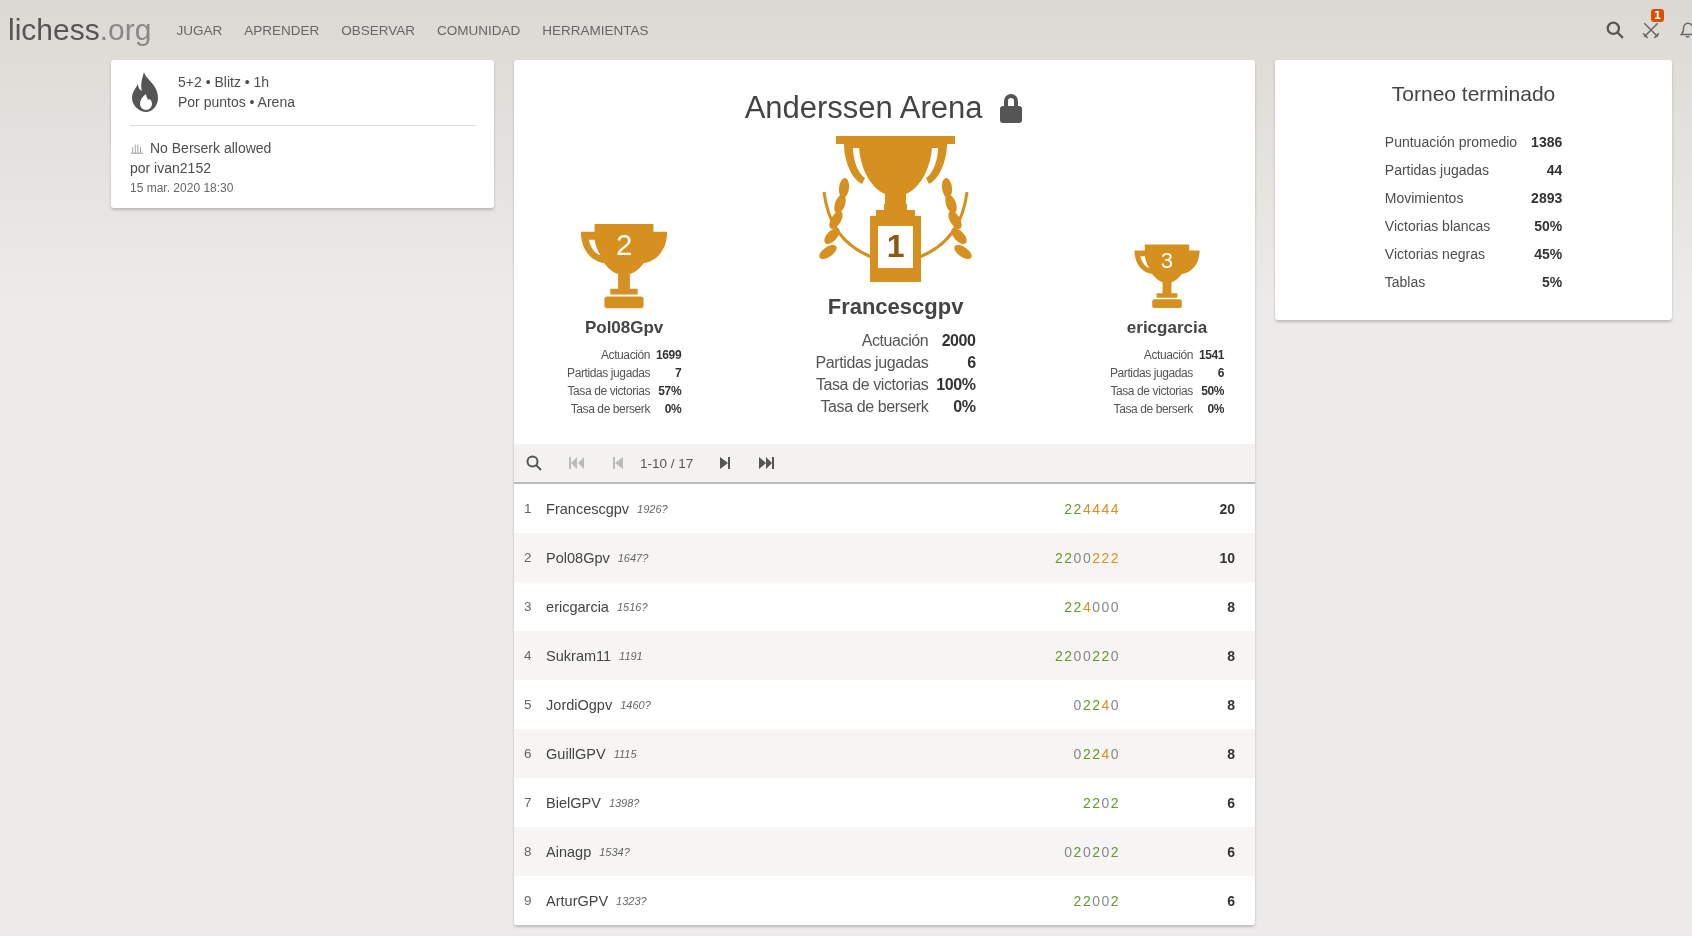  I want to click on standings-row: 2 Pol08Gpv 1647? 2 200222 10, so click(885, 557).